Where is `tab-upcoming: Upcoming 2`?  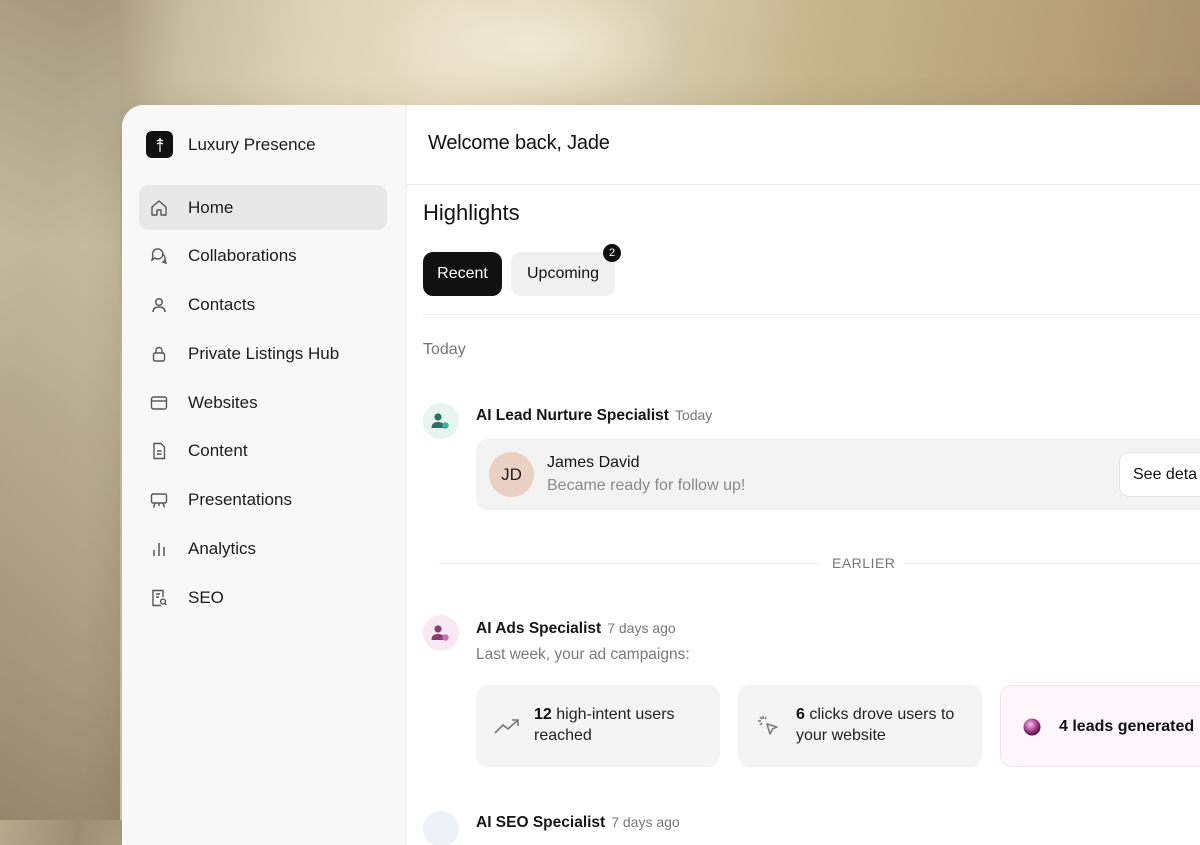
tab-upcoming: Upcoming 2 is located at coordinates (566, 270).